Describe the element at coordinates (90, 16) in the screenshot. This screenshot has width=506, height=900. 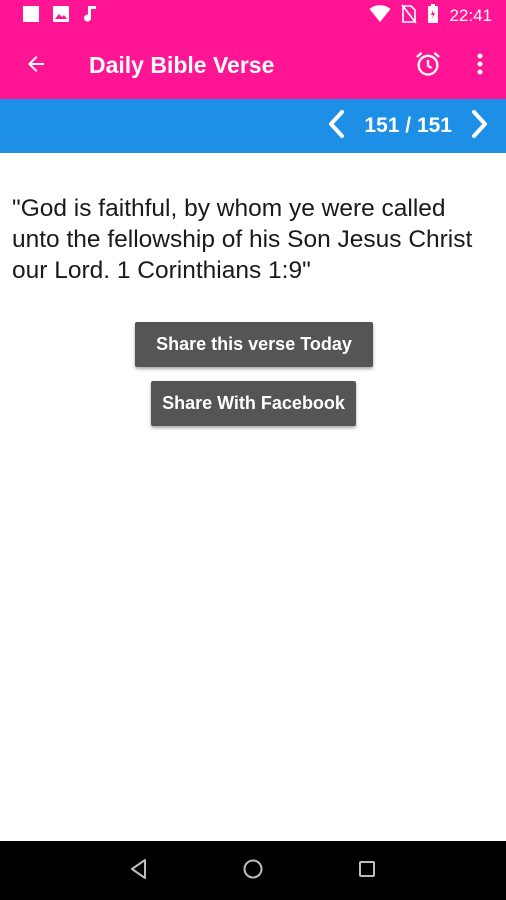
I see `music-note-icon` at that location.